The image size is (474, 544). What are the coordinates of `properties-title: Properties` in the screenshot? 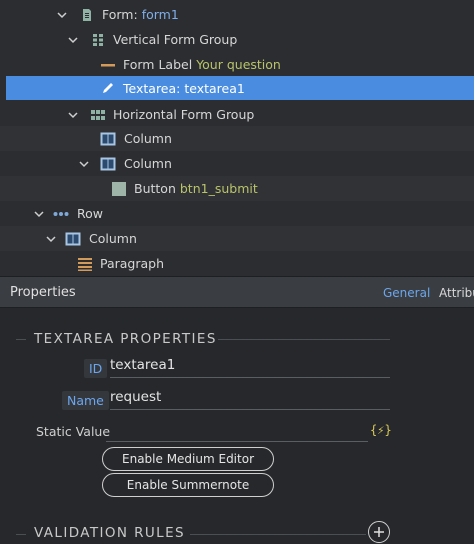 It's located at (43, 292).